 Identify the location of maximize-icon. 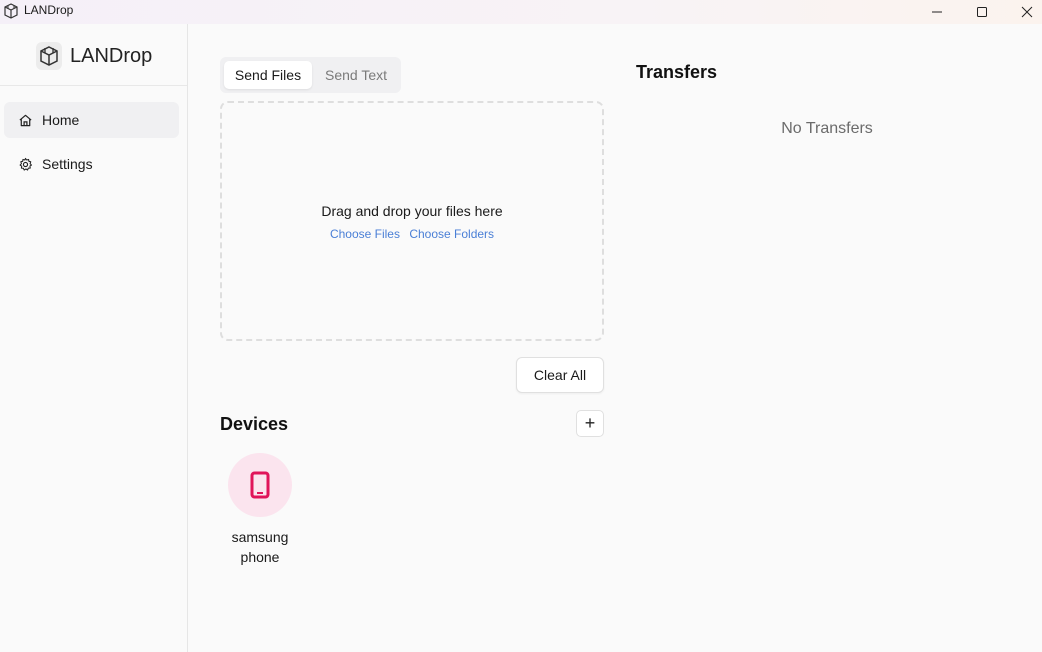
(982, 12).